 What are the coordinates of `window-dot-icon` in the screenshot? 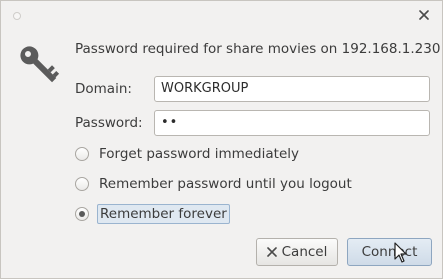 It's located at (17, 16).